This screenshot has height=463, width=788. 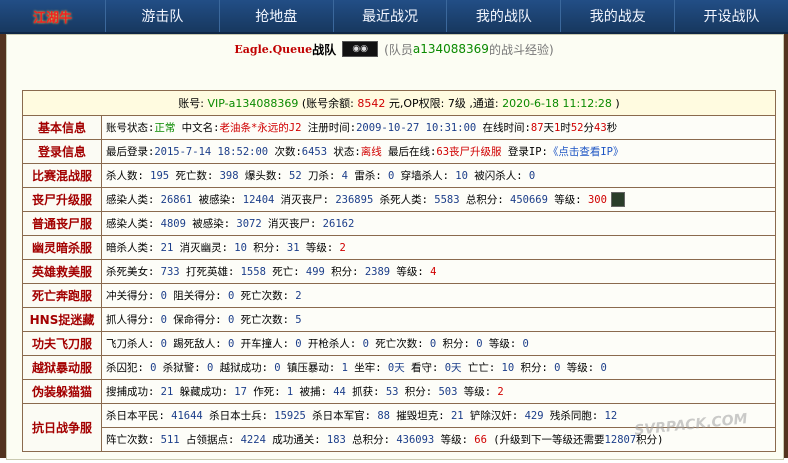 I want to click on stat-text: 63丧尸升级服, so click(x=469, y=152).